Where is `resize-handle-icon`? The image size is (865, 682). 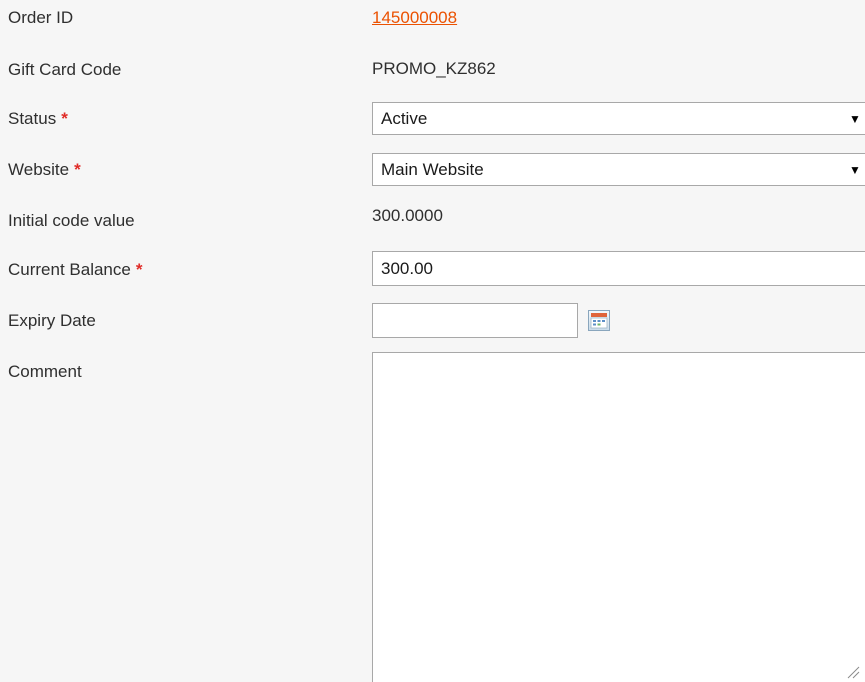 resize-handle-icon is located at coordinates (853, 671).